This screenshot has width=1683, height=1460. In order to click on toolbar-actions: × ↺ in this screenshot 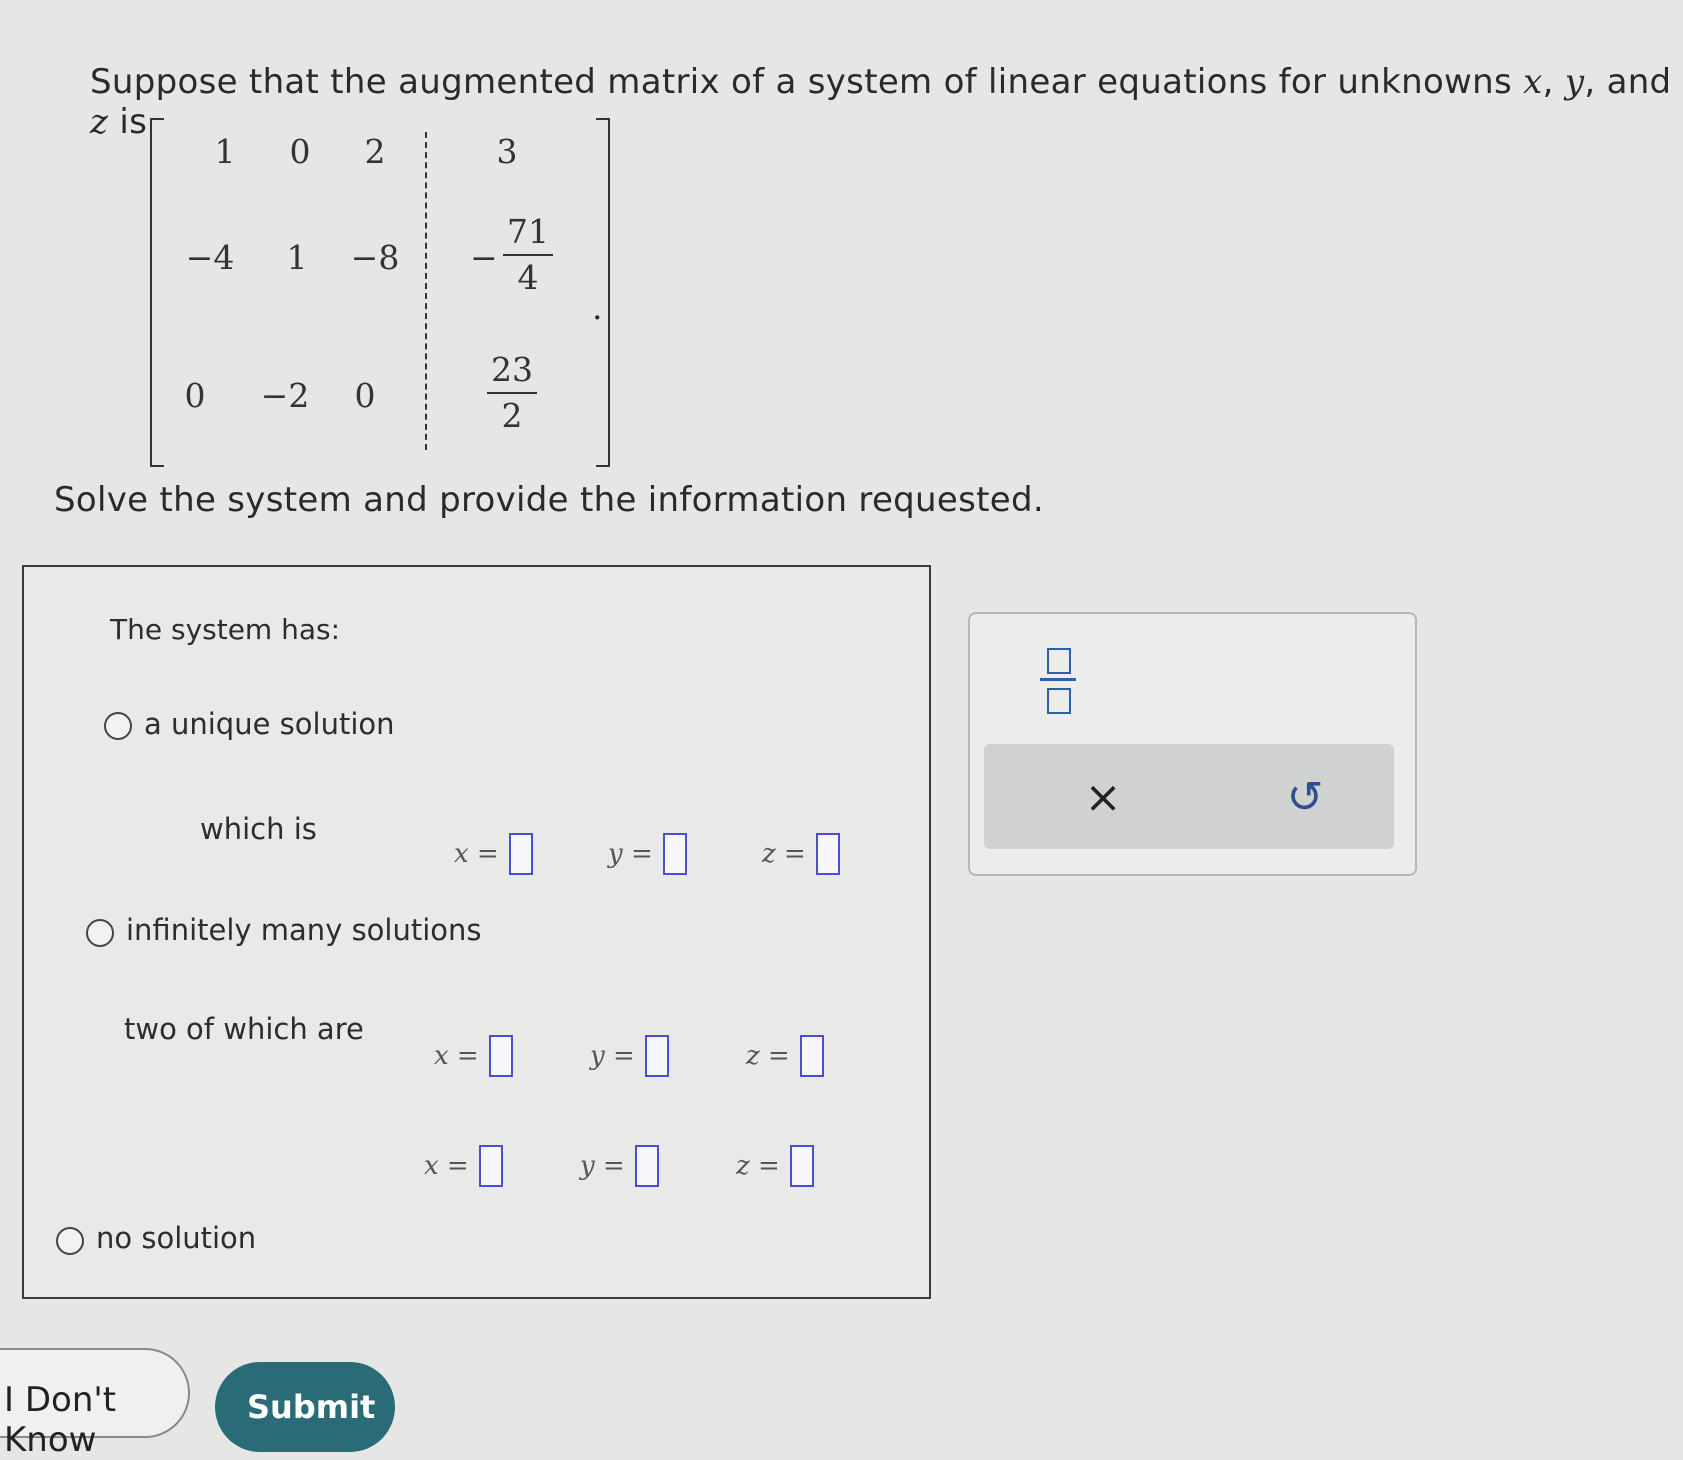, I will do `click(1189, 796)`.